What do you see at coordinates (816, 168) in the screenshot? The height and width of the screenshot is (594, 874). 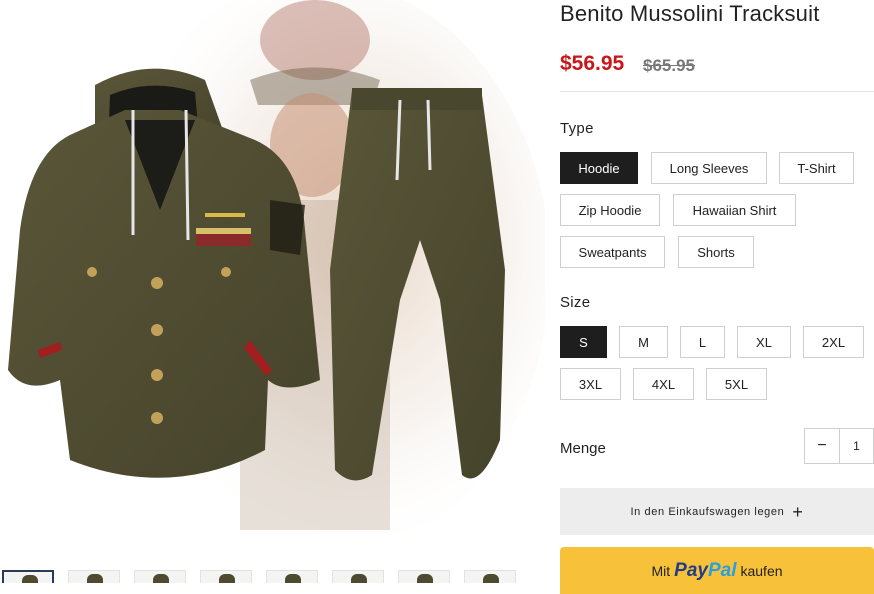 I see `type-option-t-shirt: T-Shirt` at bounding box center [816, 168].